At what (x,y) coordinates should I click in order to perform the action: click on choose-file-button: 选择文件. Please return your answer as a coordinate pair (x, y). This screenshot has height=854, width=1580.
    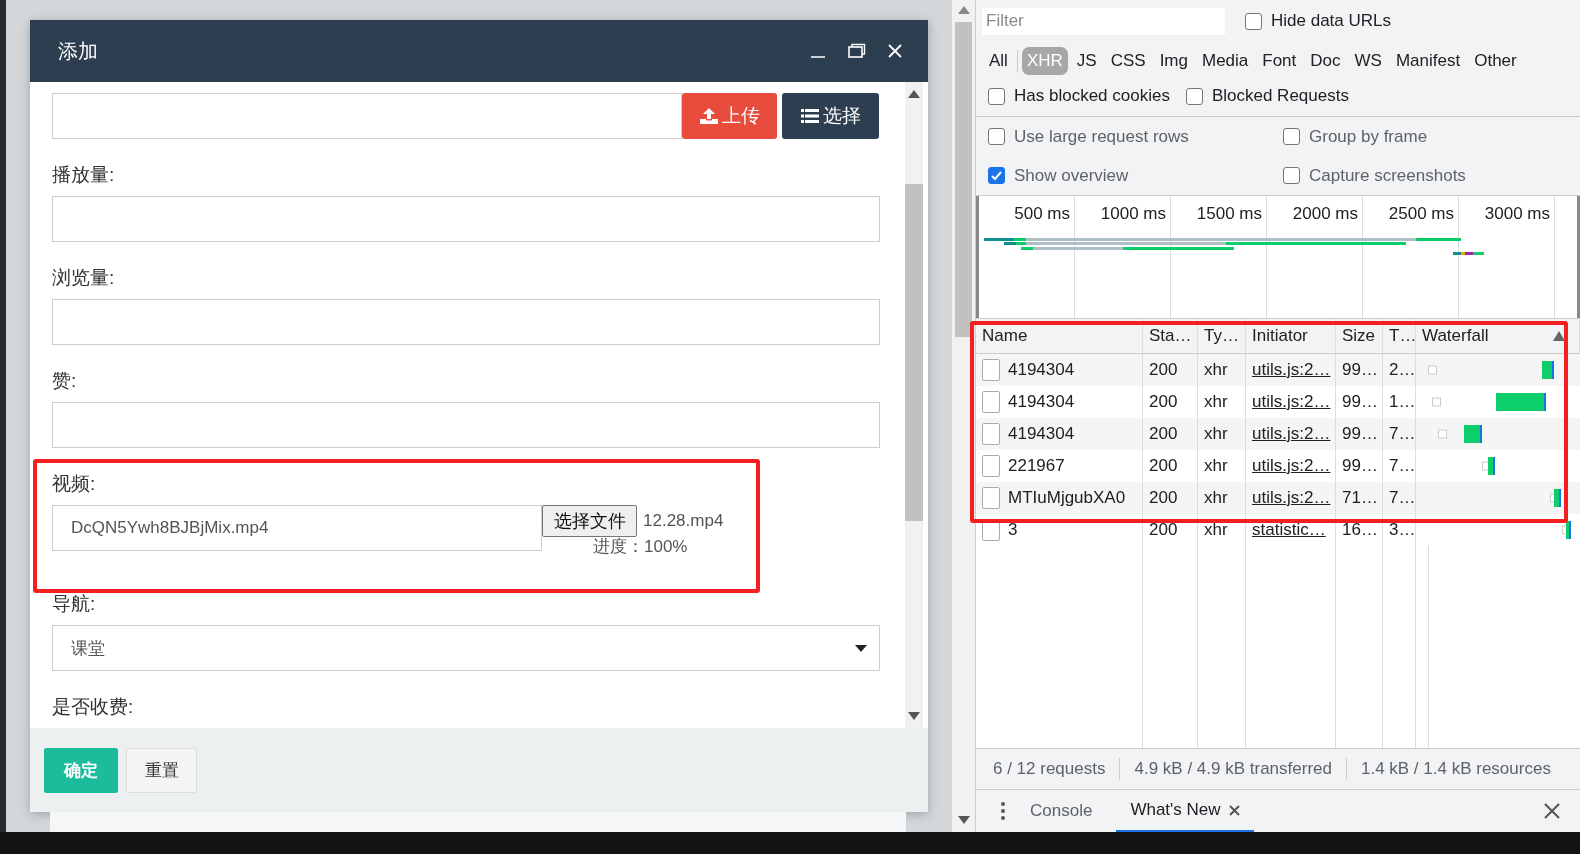
    Looking at the image, I should click on (589, 521).